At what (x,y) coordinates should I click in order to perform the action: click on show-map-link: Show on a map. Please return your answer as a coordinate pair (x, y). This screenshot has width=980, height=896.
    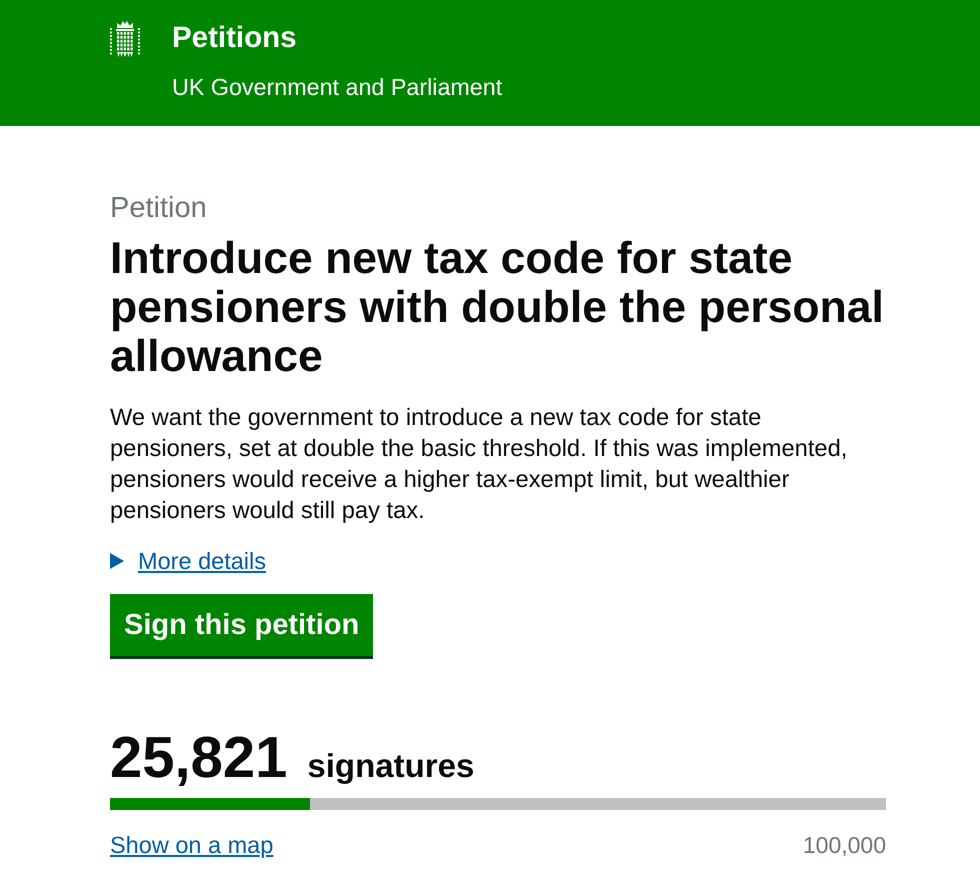
    Looking at the image, I should click on (192, 845).